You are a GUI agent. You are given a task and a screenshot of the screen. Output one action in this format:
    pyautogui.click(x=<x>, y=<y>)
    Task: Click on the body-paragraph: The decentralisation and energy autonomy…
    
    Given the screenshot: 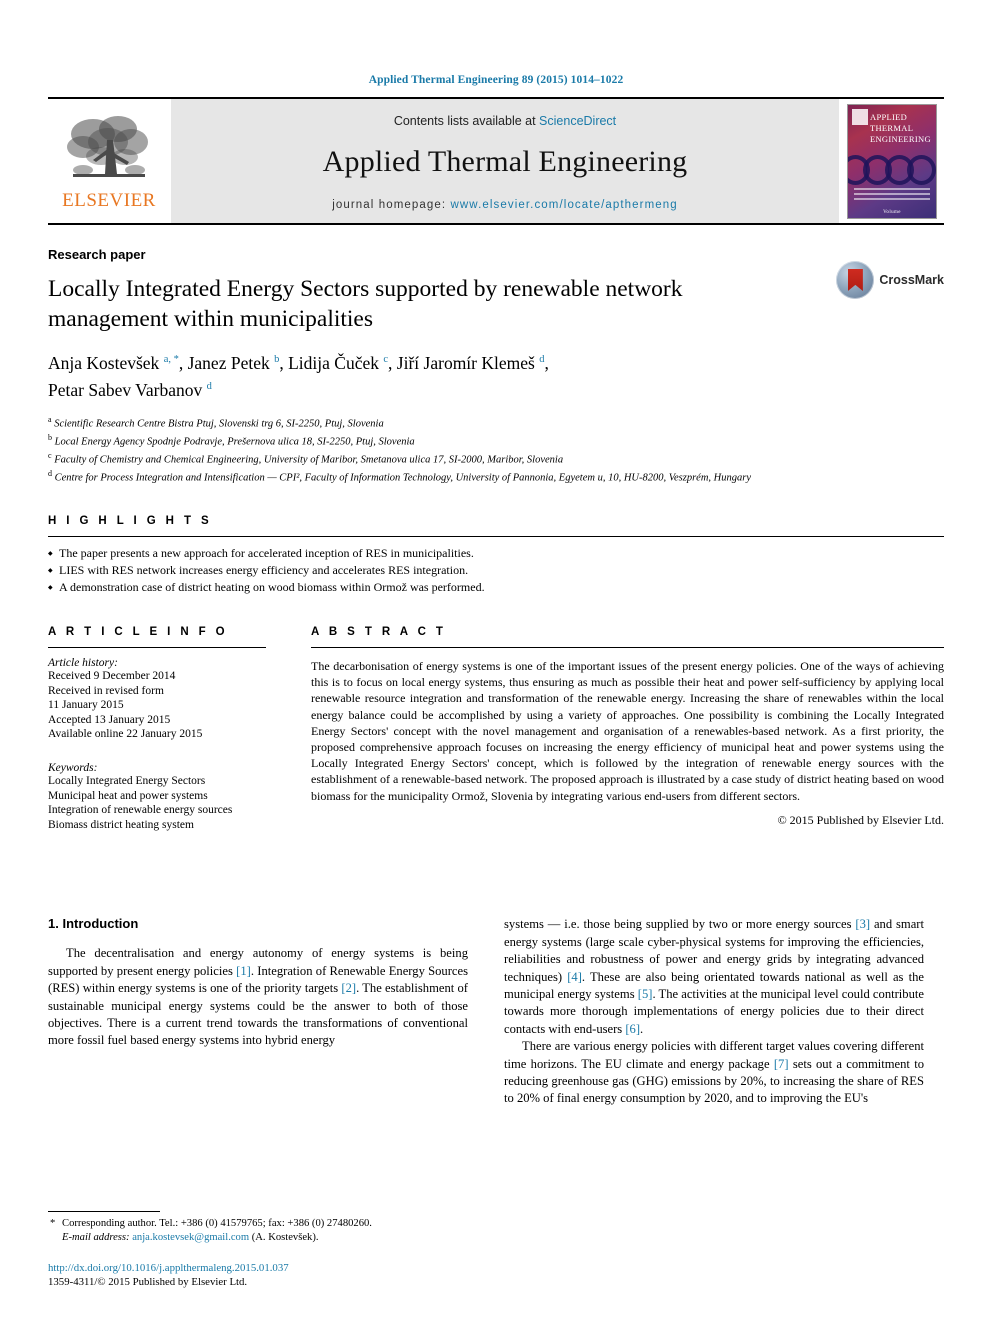 What is the action you would take?
    pyautogui.click(x=258, y=997)
    